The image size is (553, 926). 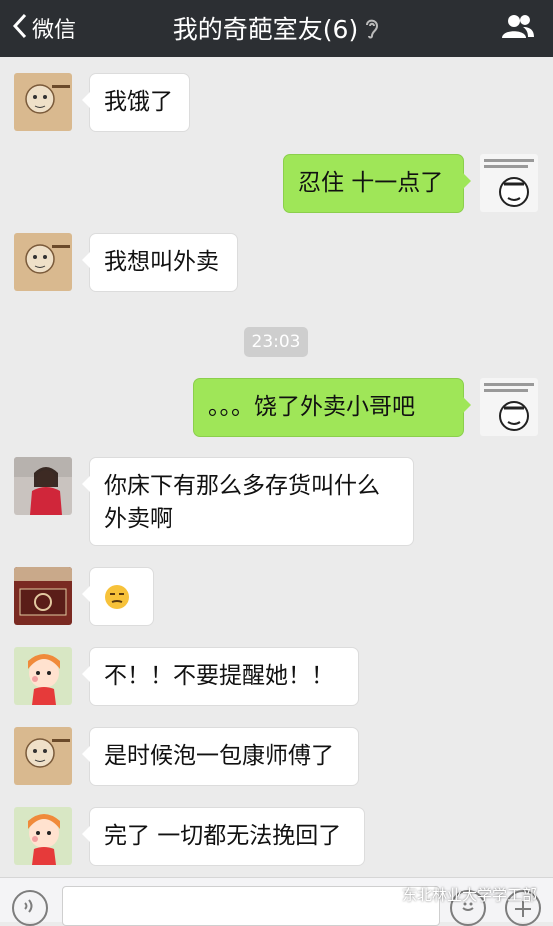 I want to click on message-bubble-self: 忍住 十一点了, so click(x=377, y=183).